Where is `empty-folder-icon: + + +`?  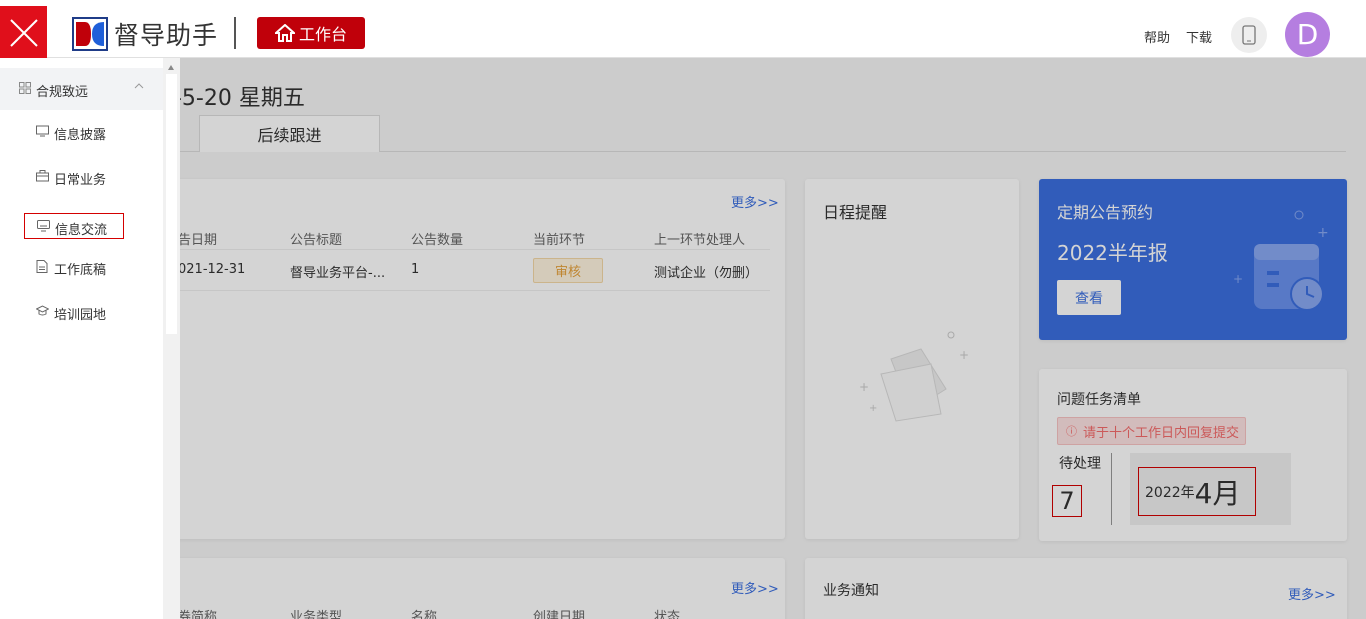
empty-folder-icon: + + + is located at coordinates (914, 376).